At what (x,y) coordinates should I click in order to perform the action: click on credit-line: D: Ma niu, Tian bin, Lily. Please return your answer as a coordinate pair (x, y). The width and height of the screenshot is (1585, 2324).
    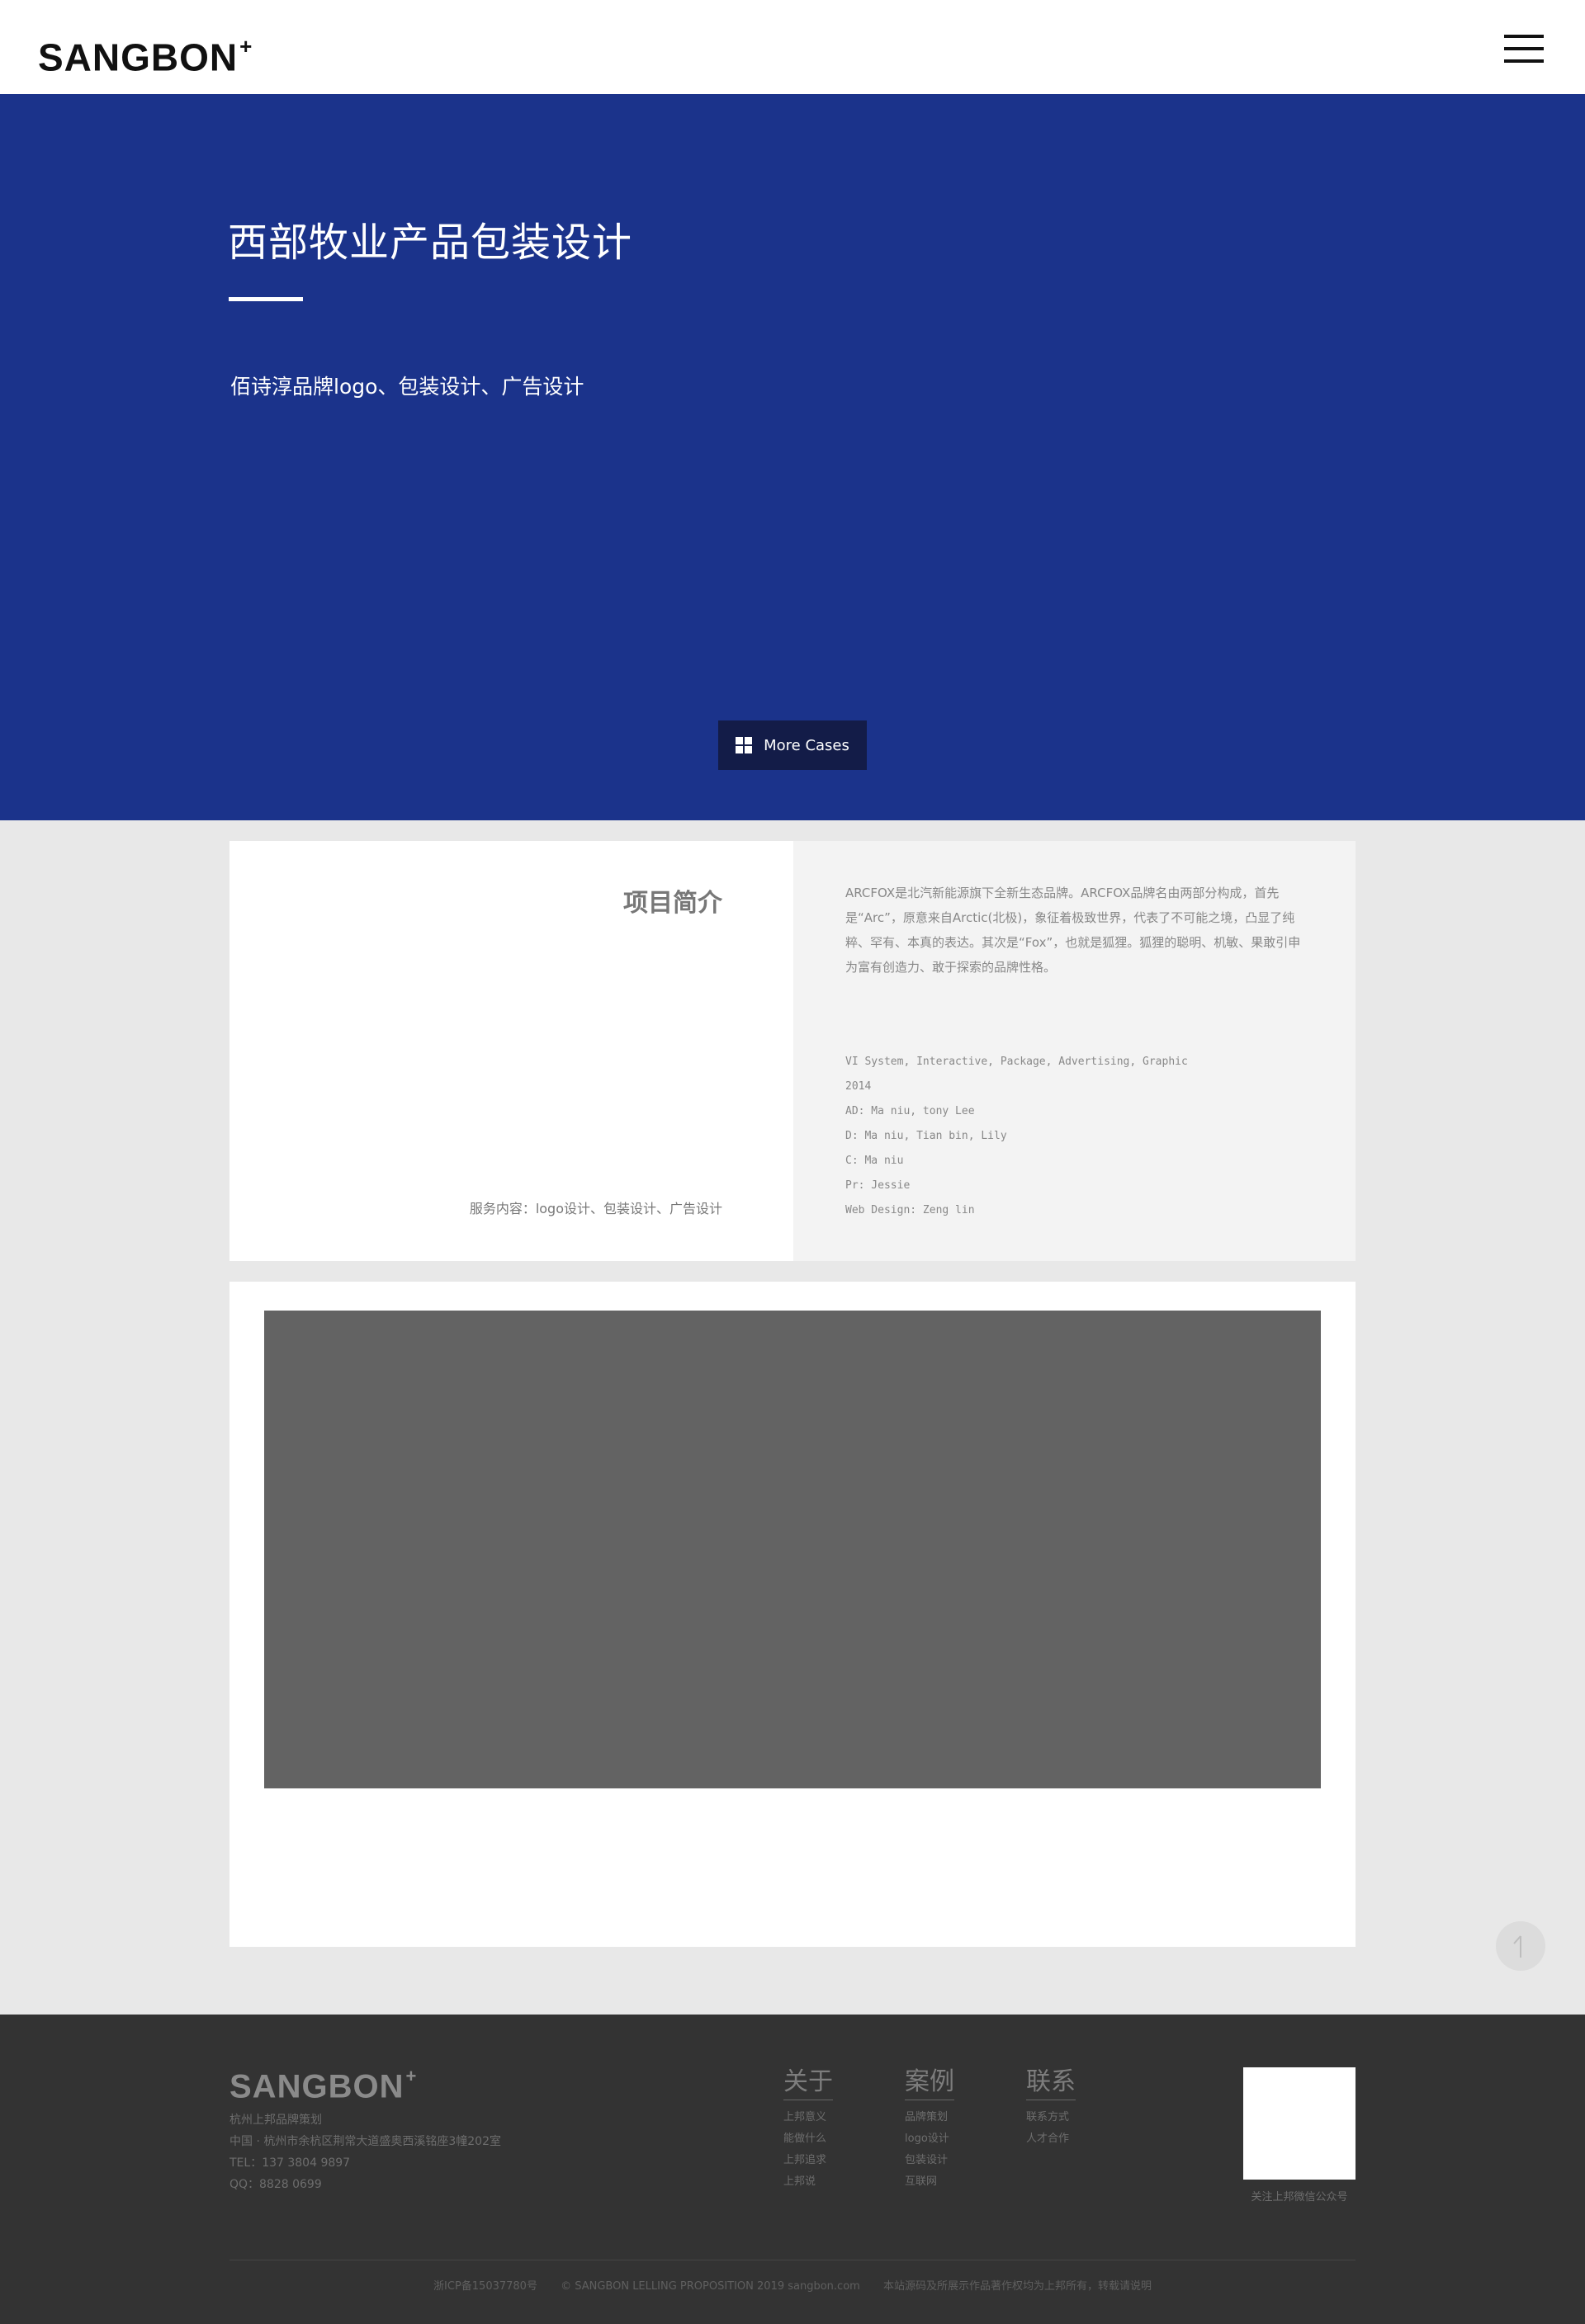
    Looking at the image, I should click on (926, 1136).